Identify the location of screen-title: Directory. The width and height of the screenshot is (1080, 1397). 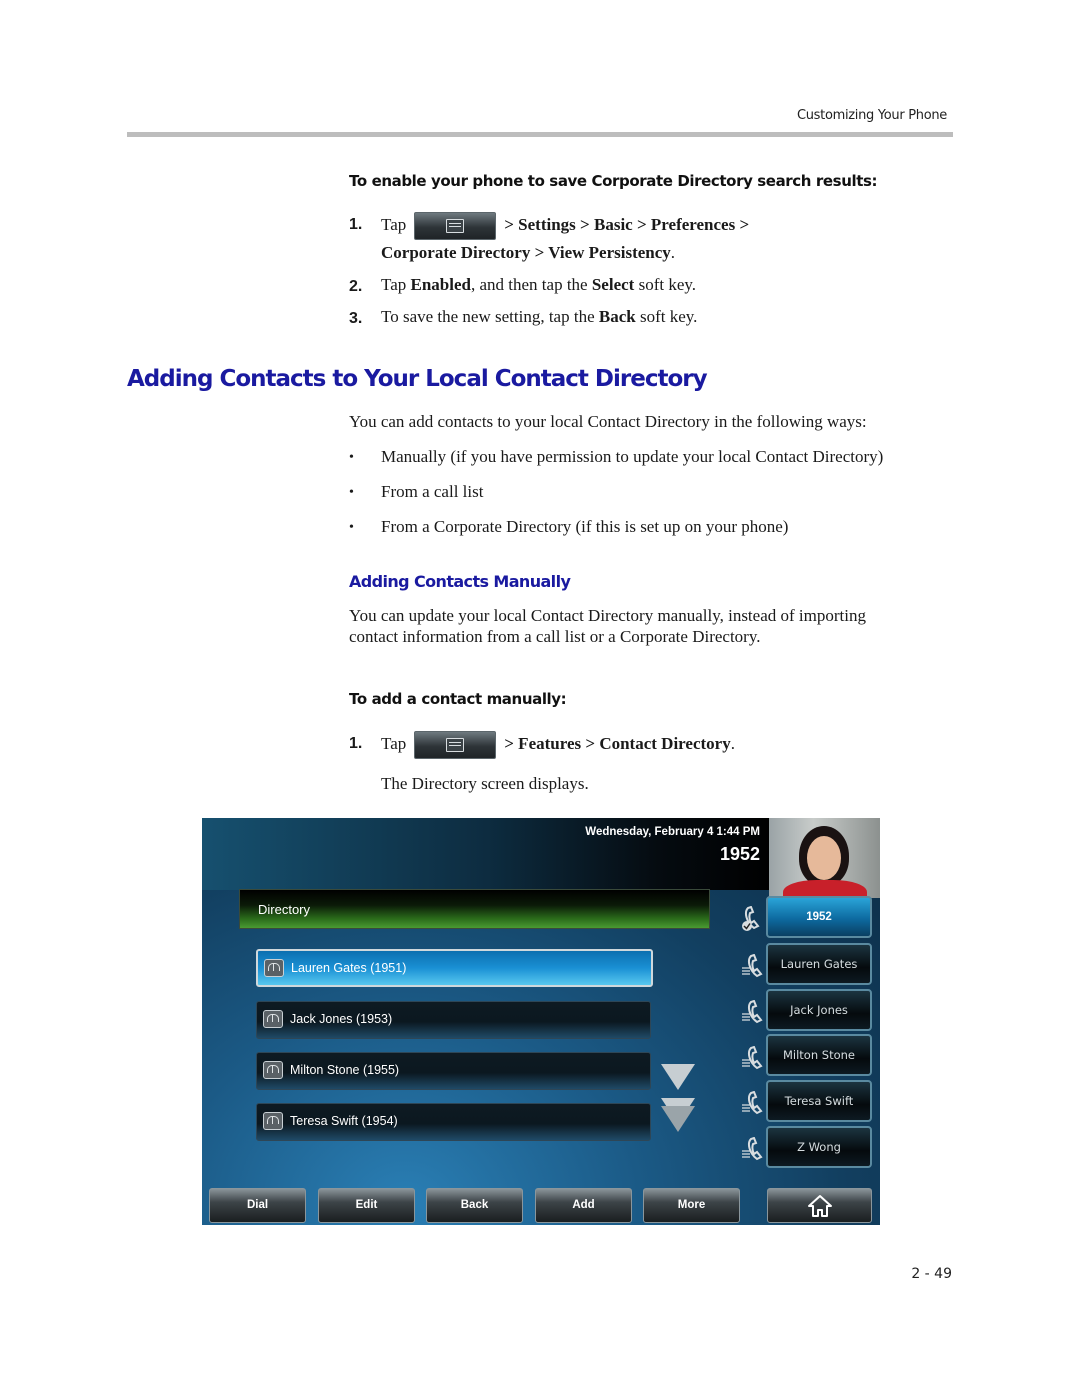
(284, 909).